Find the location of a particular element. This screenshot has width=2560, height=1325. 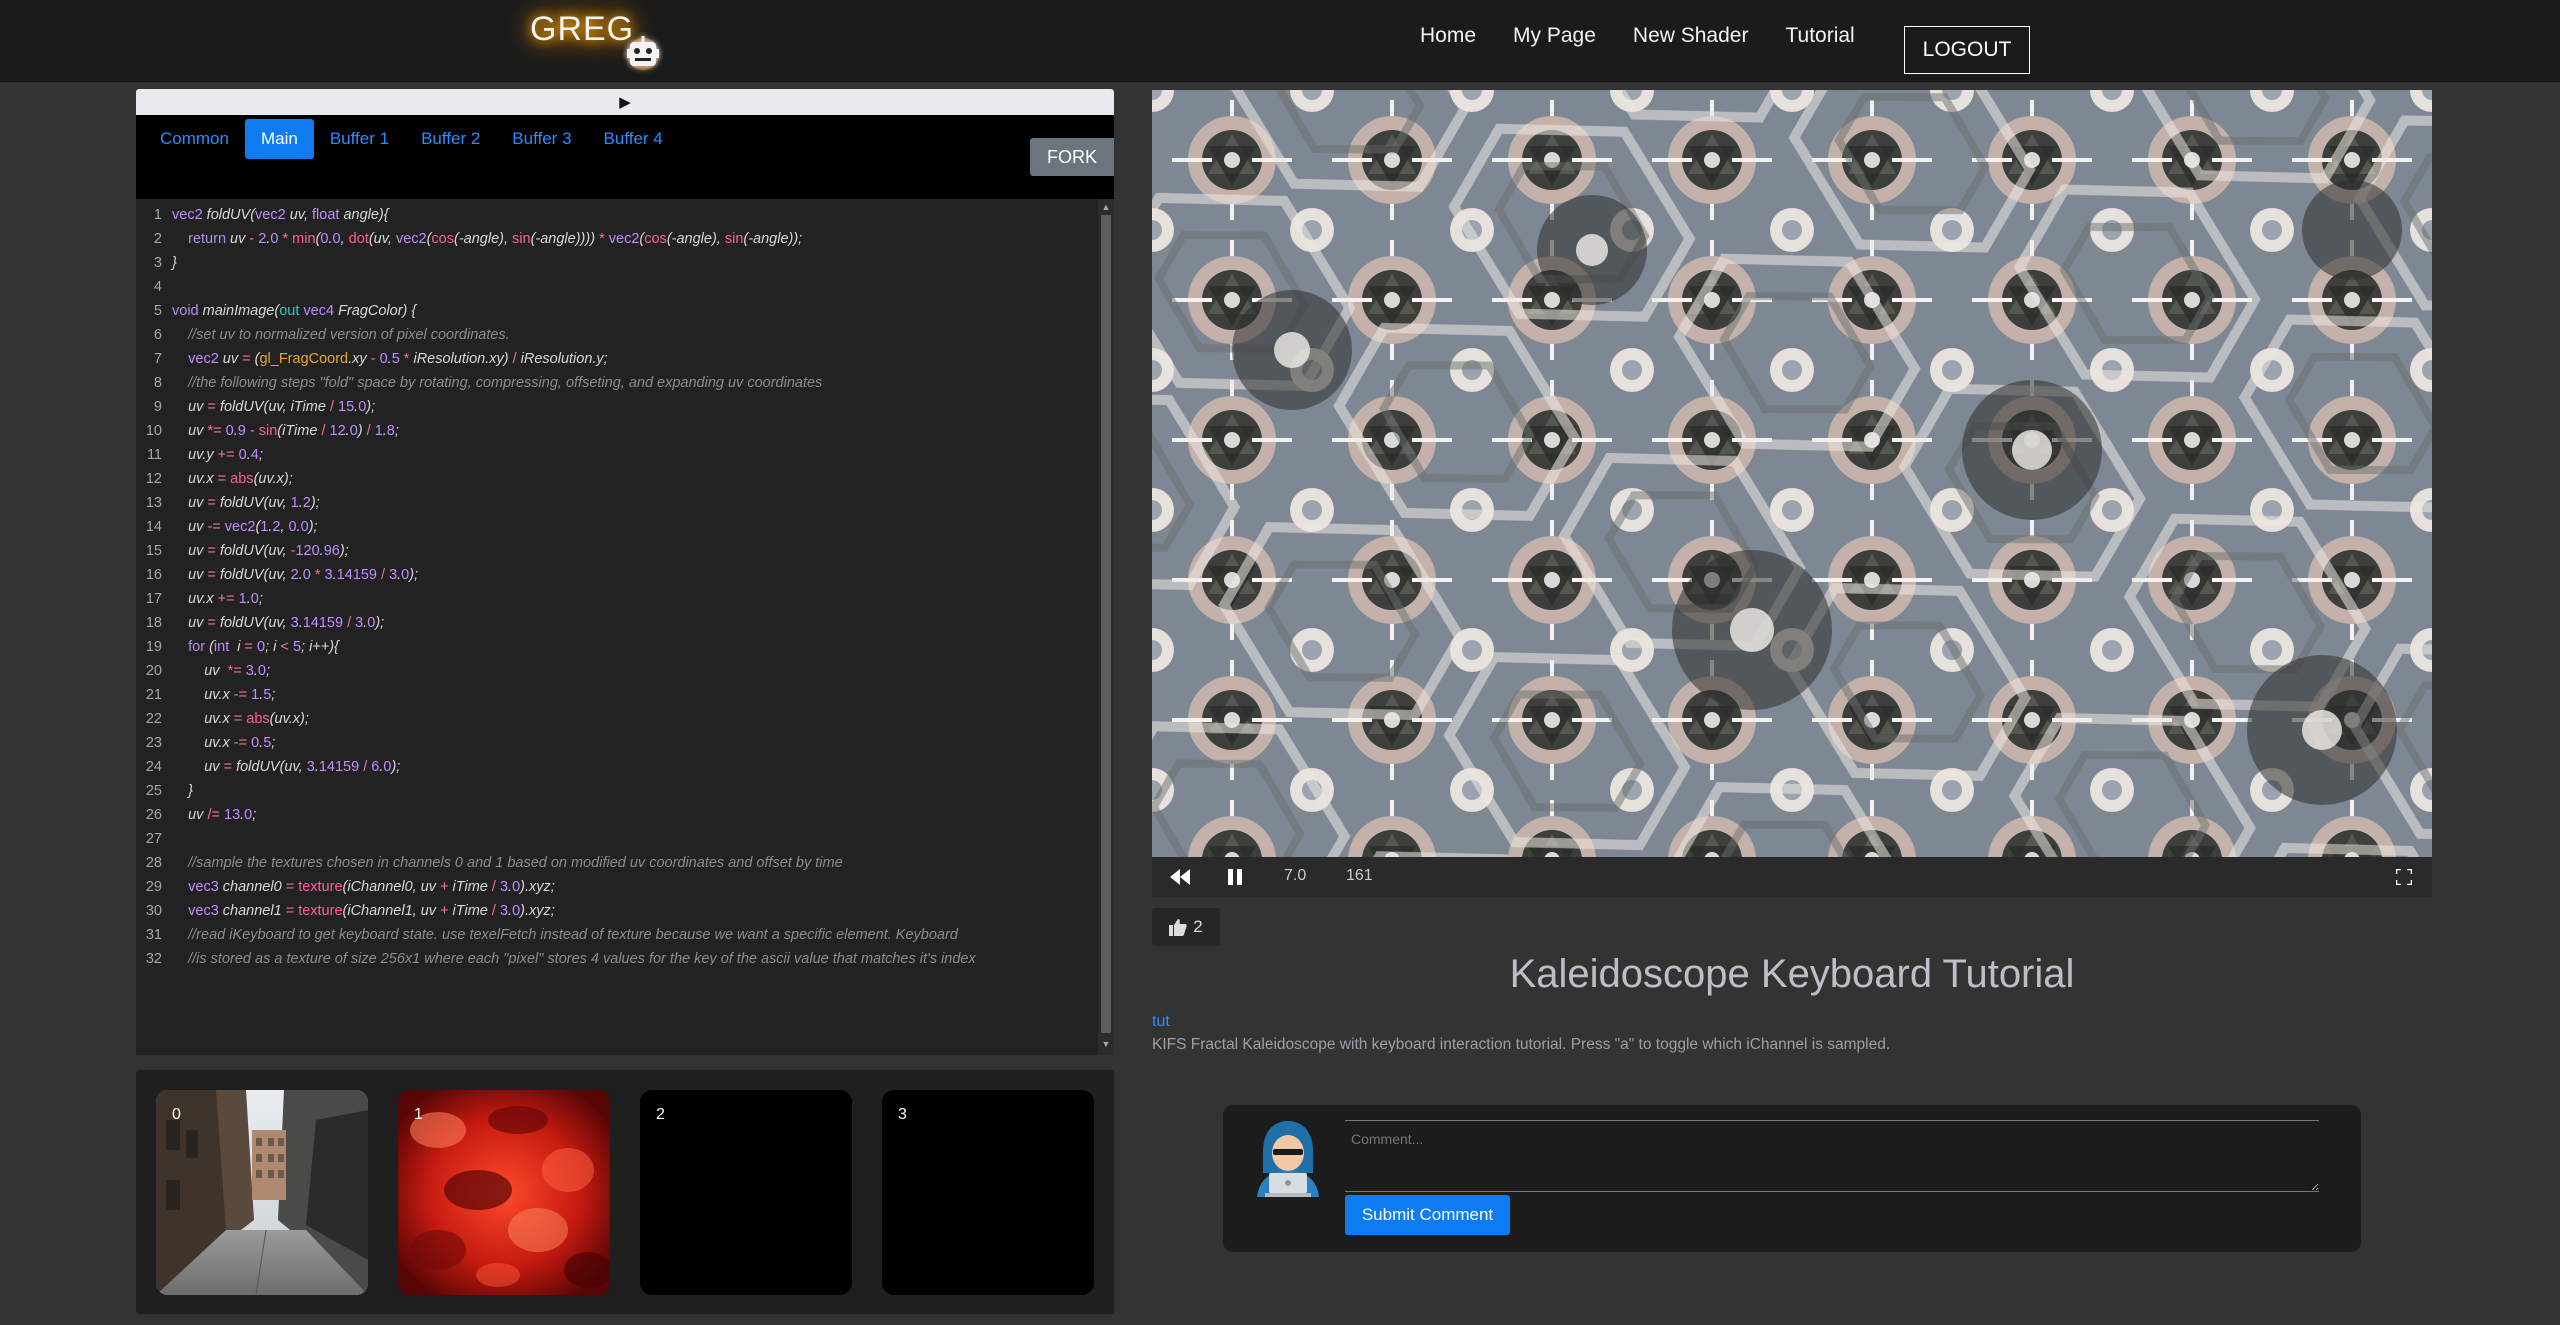

scroll-down-icon: ▼ is located at coordinates (1106, 1044).